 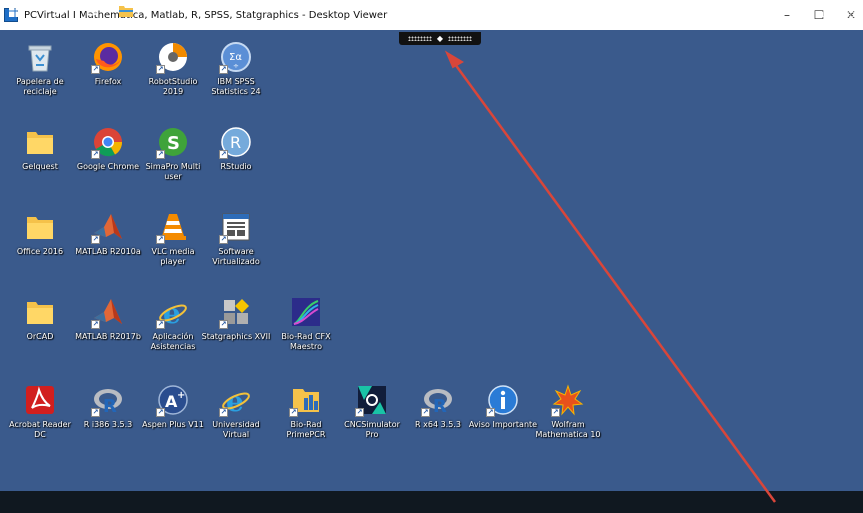 What do you see at coordinates (236, 256) in the screenshot?
I see `desktop-icon-label: Software Virtualizado` at bounding box center [236, 256].